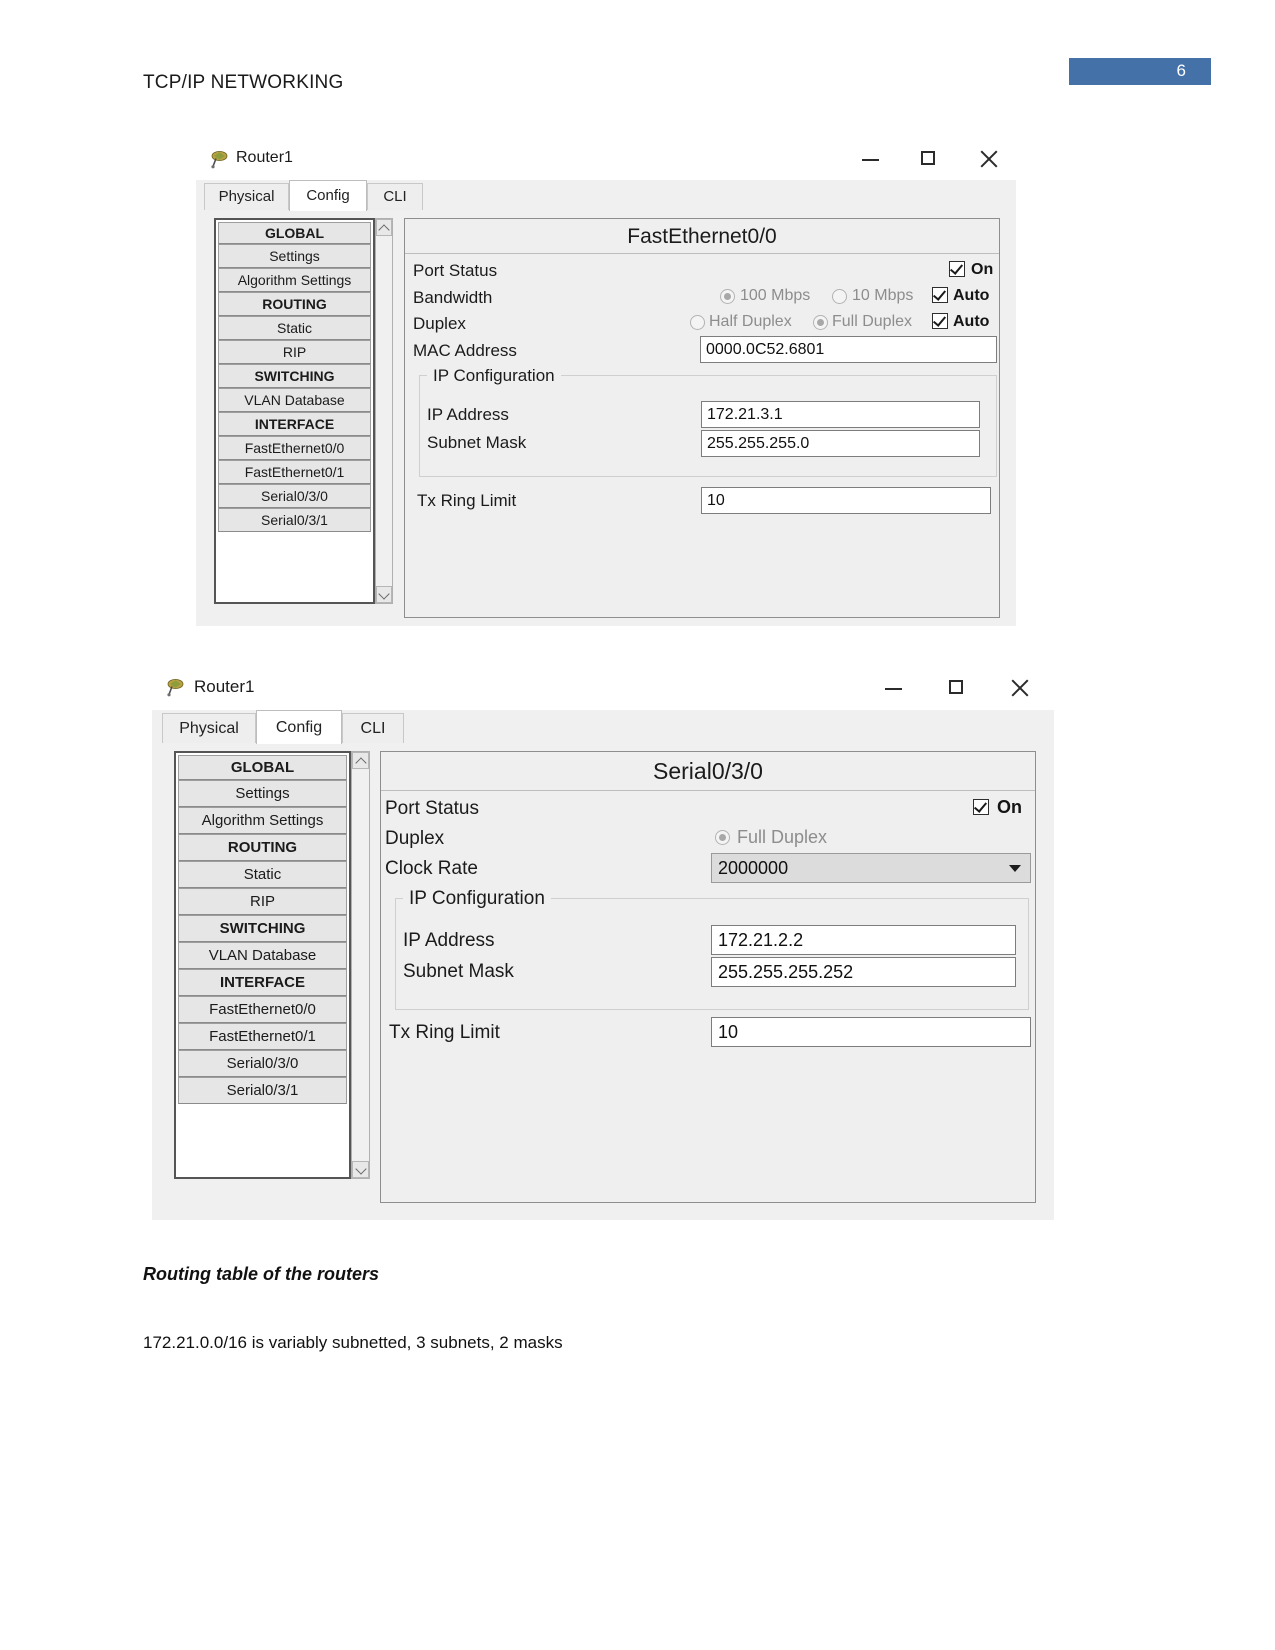 Image resolution: width=1275 pixels, height=1650 pixels. Describe the element at coordinates (982, 269) in the screenshot. I see `port-status-on-label: On` at that location.